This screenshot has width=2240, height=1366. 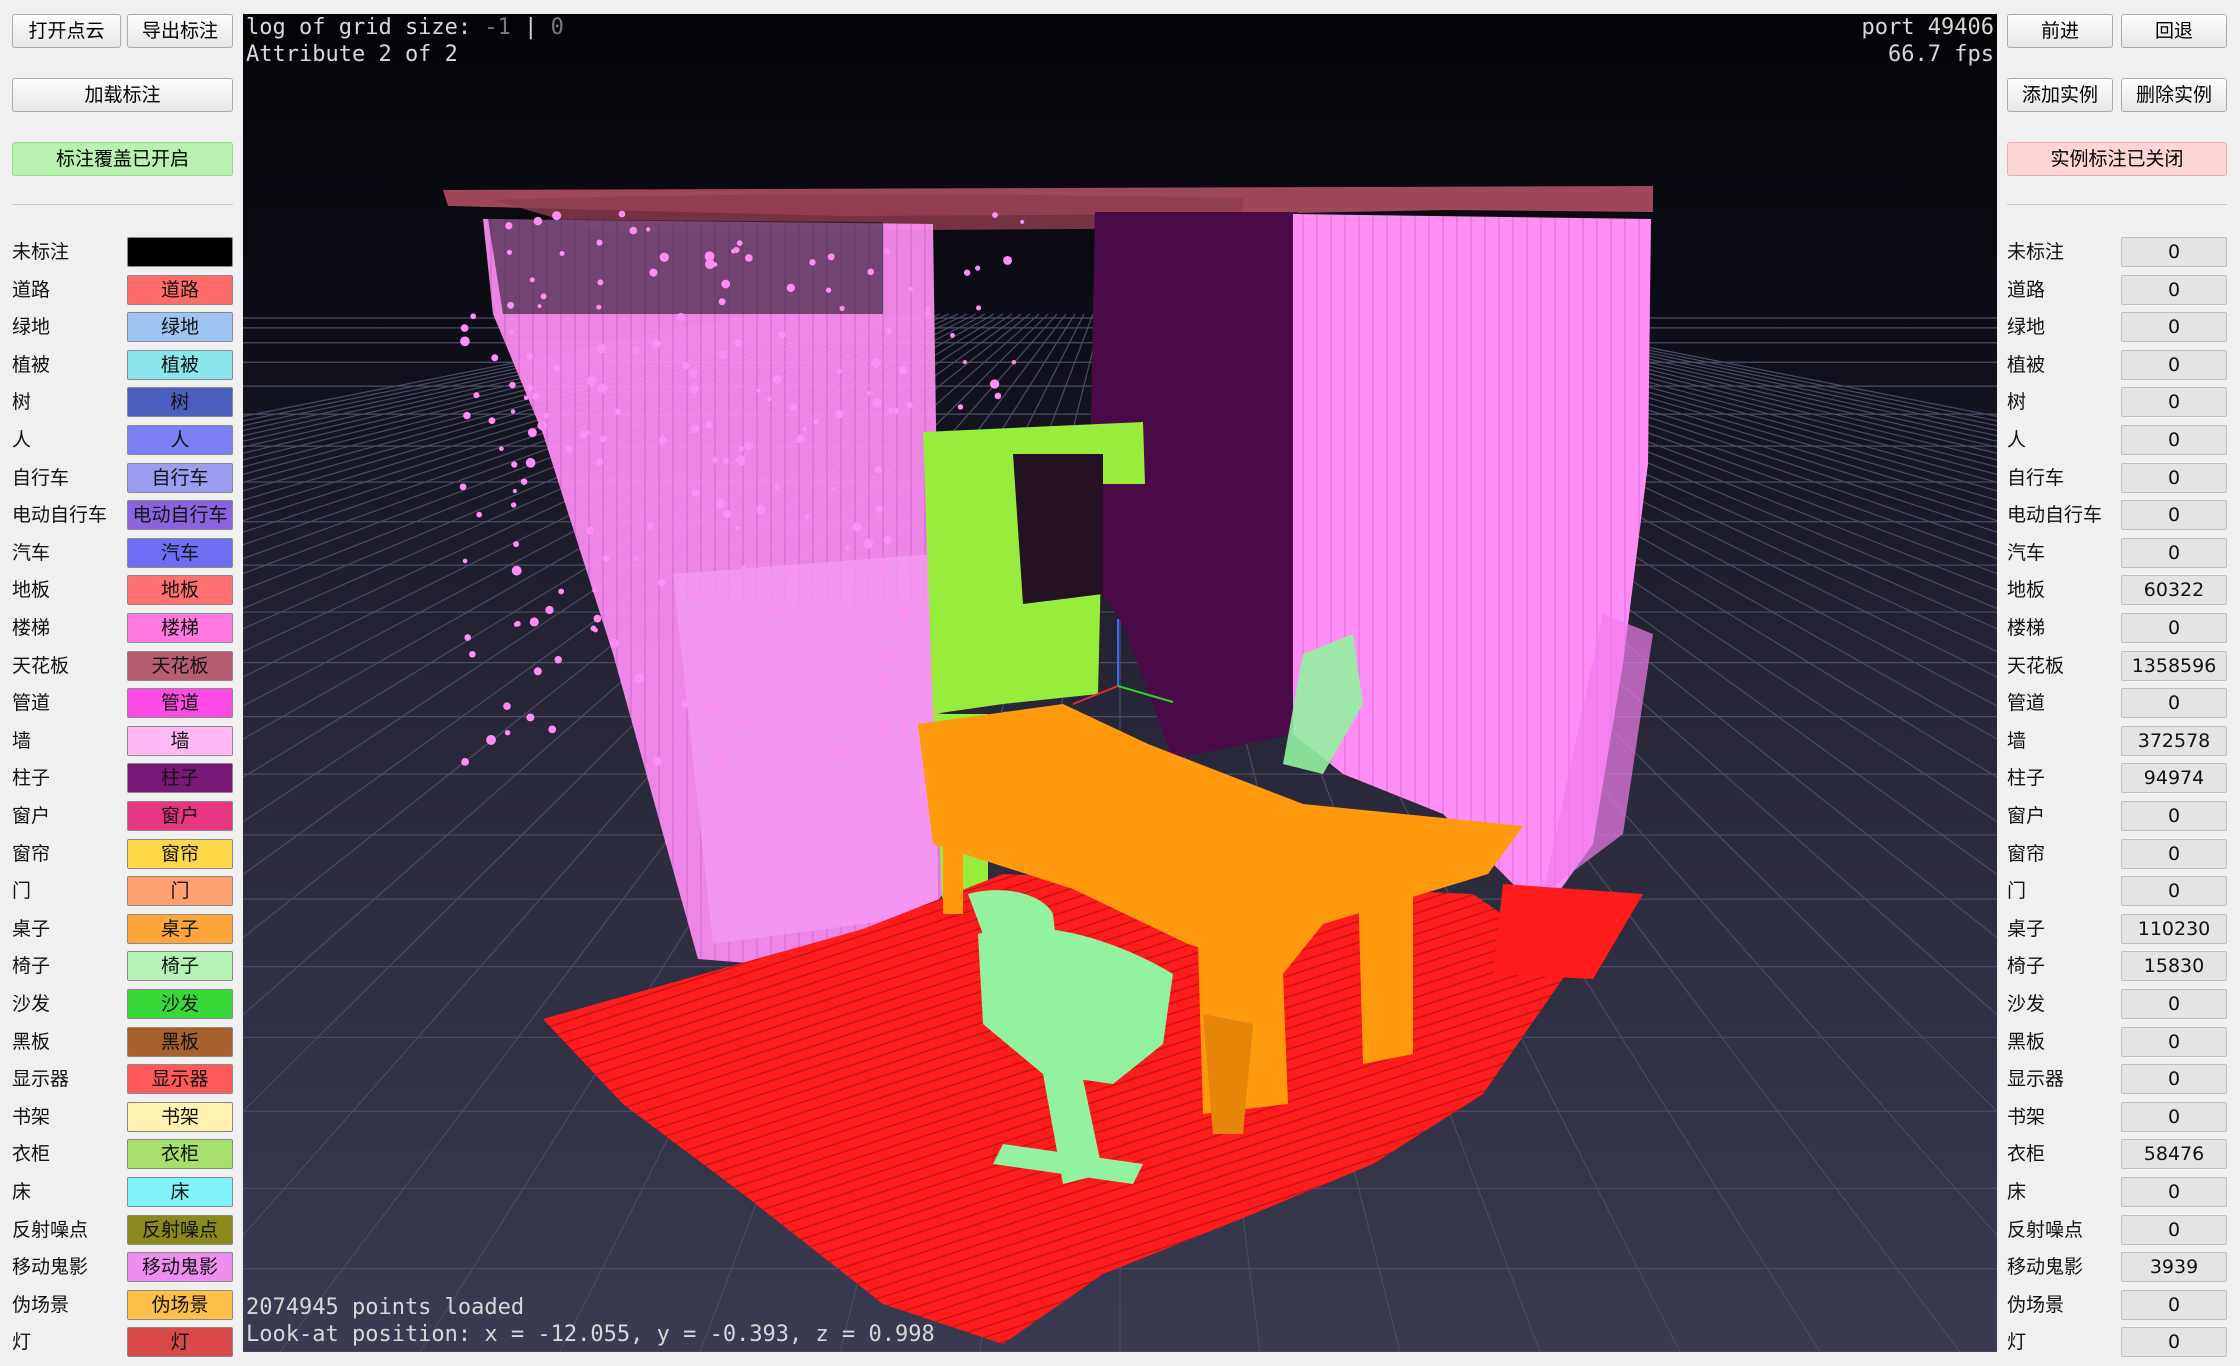 What do you see at coordinates (180, 891) in the screenshot?
I see `category-color-button: 门` at bounding box center [180, 891].